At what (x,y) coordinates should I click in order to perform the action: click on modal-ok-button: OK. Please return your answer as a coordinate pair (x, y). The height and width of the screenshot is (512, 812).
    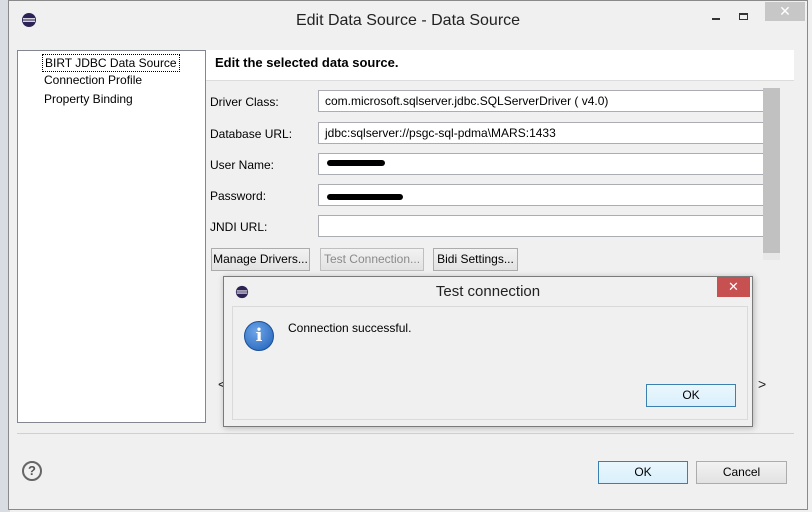
    Looking at the image, I should click on (691, 395).